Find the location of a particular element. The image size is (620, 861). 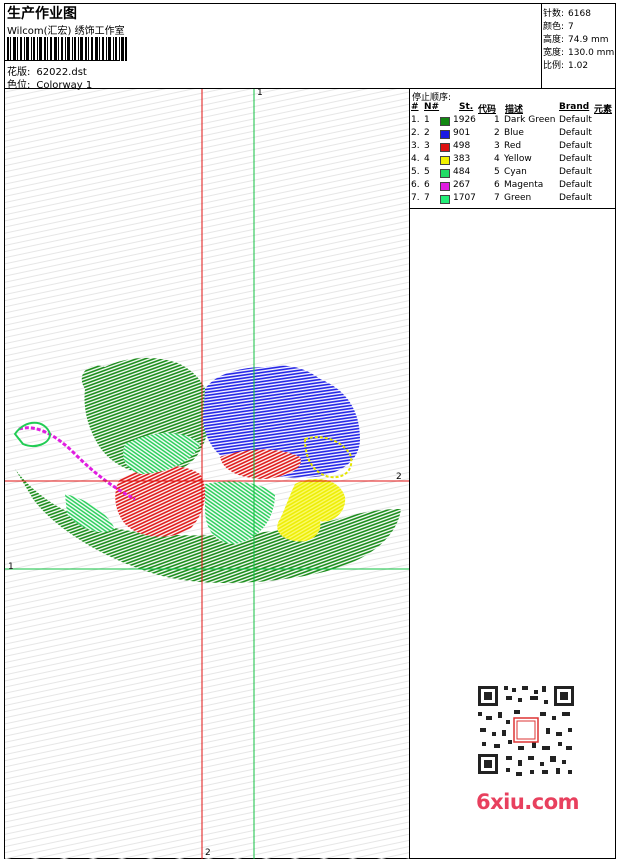

row-num: 3. is located at coordinates (415, 146).